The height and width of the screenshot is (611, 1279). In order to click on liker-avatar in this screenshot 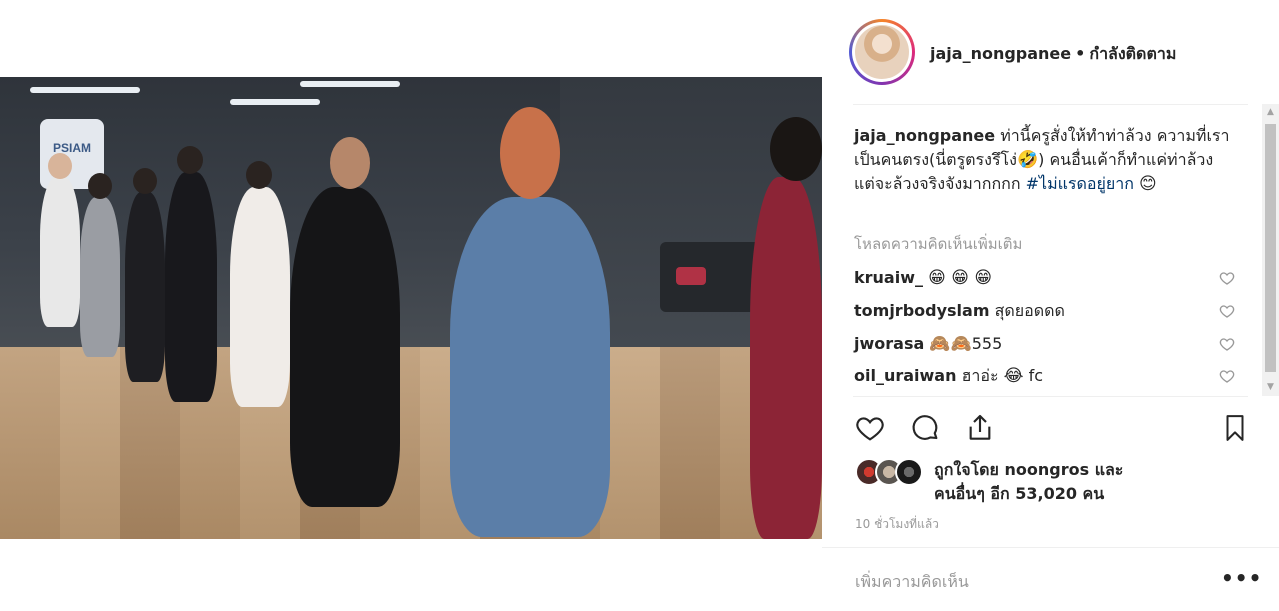, I will do `click(909, 472)`.